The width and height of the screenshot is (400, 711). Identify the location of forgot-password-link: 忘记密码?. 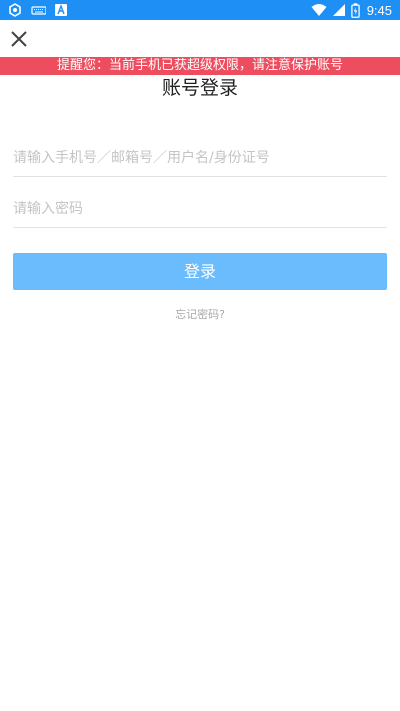
(200, 314).